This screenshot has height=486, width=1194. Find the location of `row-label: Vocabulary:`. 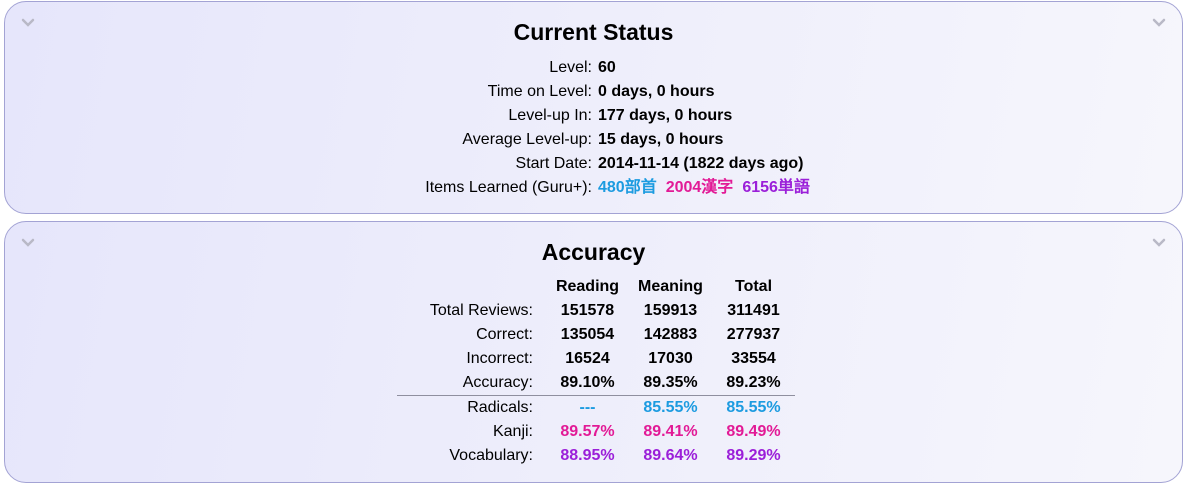

row-label: Vocabulary: is located at coordinates (491, 455).